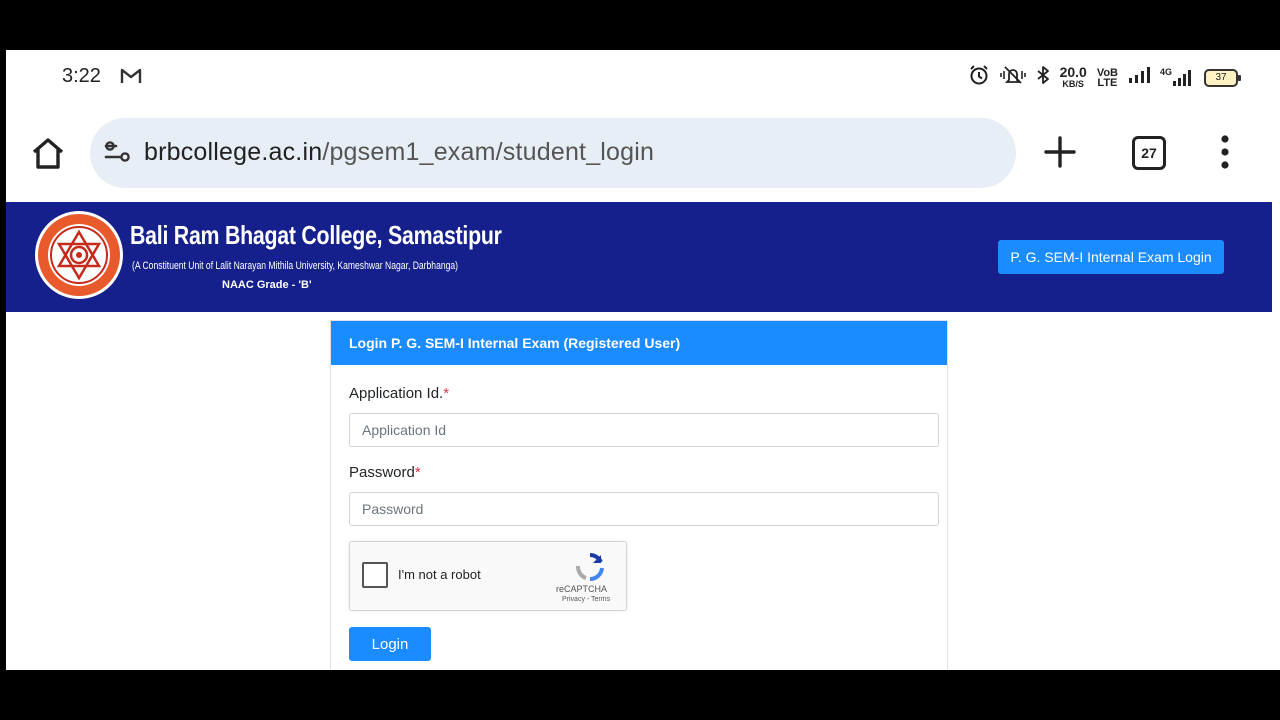 The width and height of the screenshot is (1280, 720). Describe the element at coordinates (316, 235) in the screenshot. I see `college-name: Bali Ram Bhagat College, Samastipur` at that location.